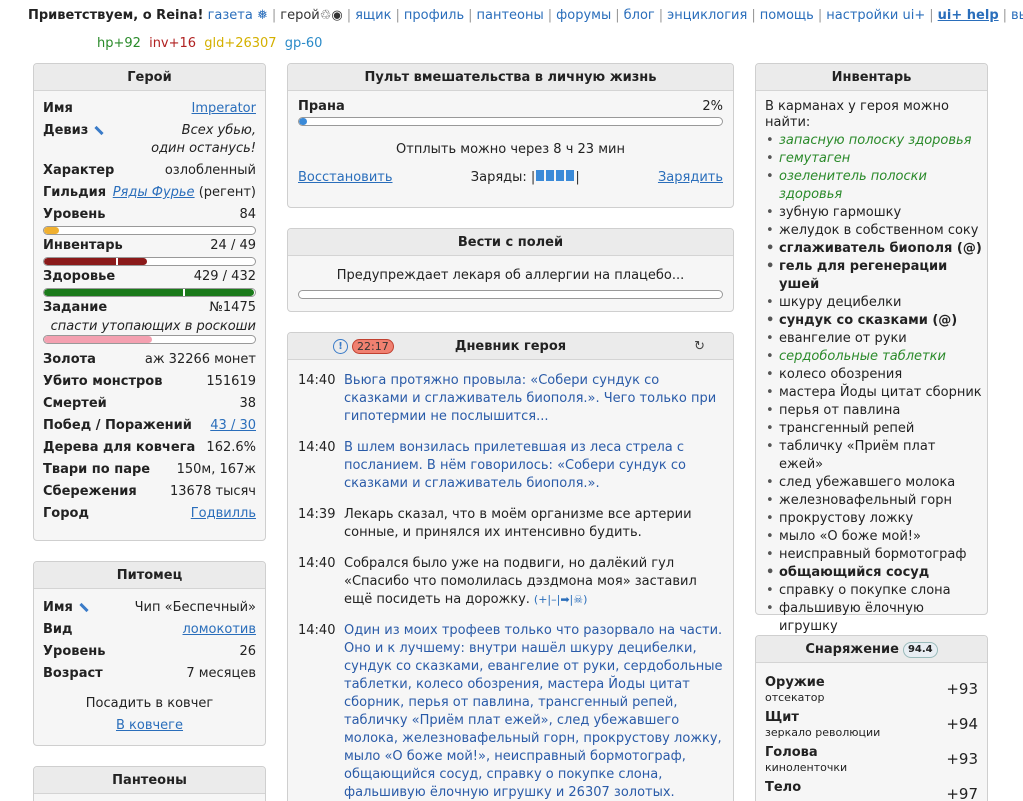  I want to click on nav-link-blog: блог, so click(639, 15).